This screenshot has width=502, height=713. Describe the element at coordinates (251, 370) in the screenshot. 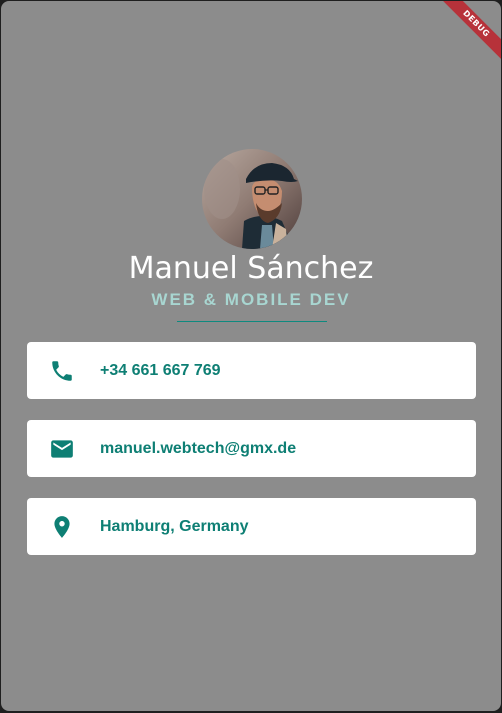

I see `phone-card: +34 661 667 769` at that location.